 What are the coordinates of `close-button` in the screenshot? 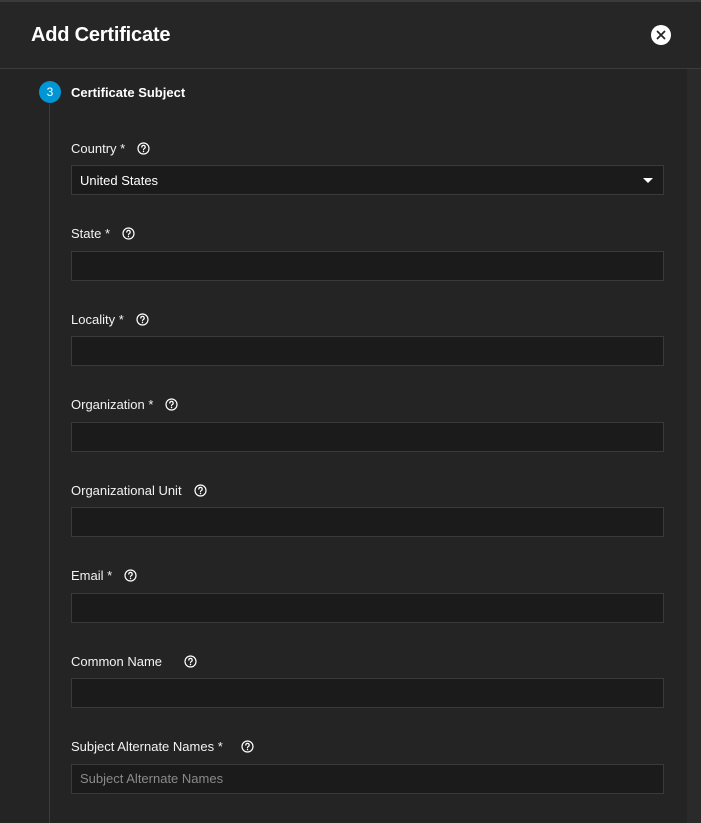 It's located at (661, 35).